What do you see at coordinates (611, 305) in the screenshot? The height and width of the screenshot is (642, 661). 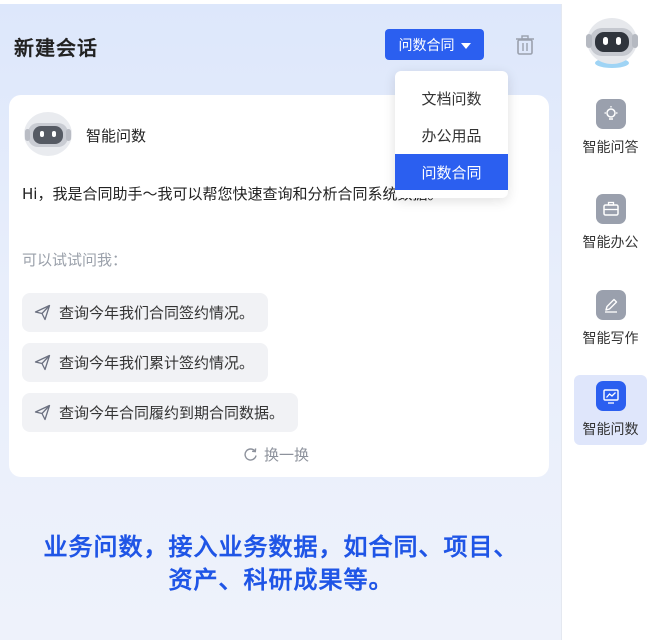 I see `pen-icon` at bounding box center [611, 305].